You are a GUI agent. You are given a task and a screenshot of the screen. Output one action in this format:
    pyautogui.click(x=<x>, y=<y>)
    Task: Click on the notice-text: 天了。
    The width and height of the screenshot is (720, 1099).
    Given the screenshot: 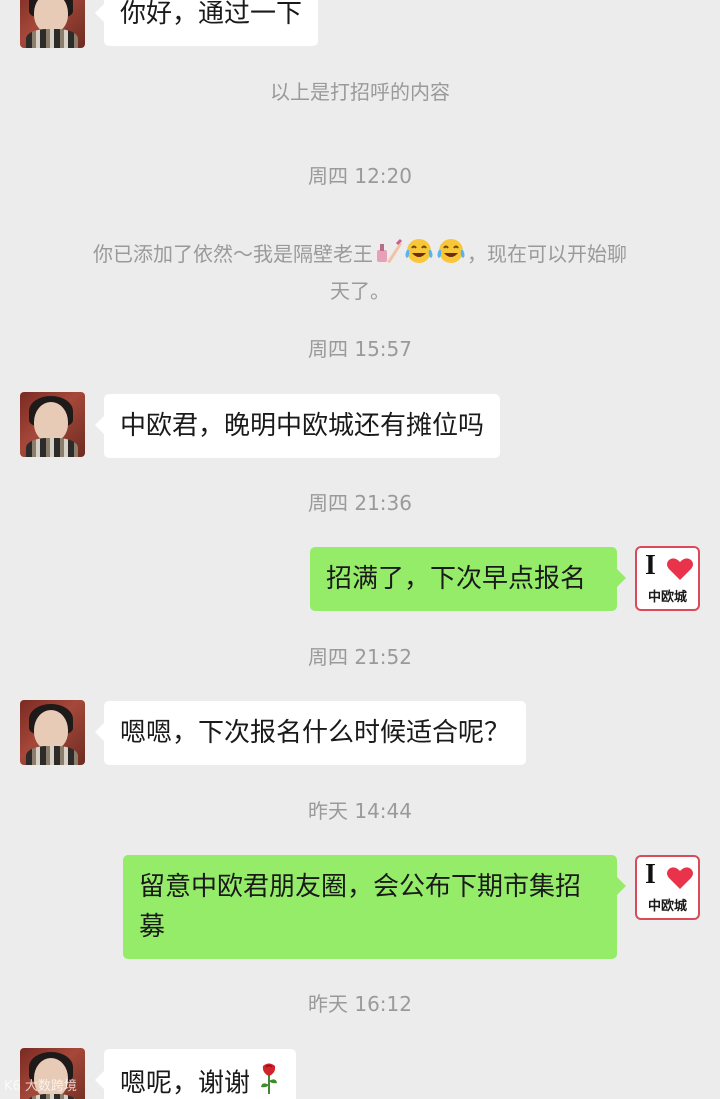 What is the action you would take?
    pyautogui.click(x=360, y=291)
    